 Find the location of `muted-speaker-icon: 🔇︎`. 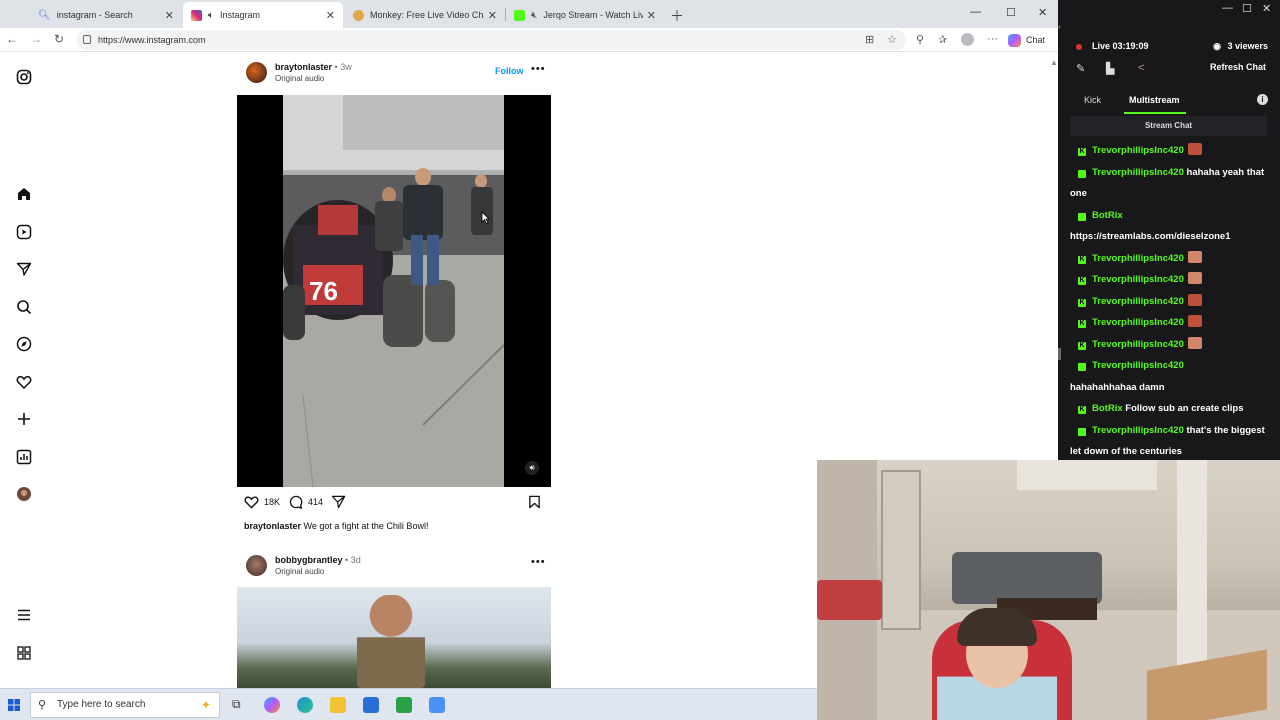

muted-speaker-icon: 🔇︎ is located at coordinates (534, 15).